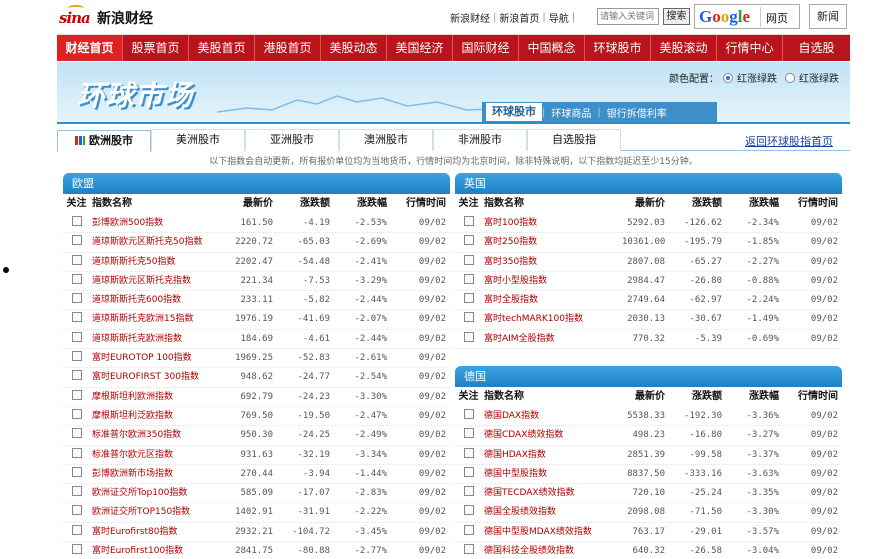  What do you see at coordinates (160, 416) in the screenshot?
I see `index-name-link: 摩根斯坦利泛欧指数` at bounding box center [160, 416].